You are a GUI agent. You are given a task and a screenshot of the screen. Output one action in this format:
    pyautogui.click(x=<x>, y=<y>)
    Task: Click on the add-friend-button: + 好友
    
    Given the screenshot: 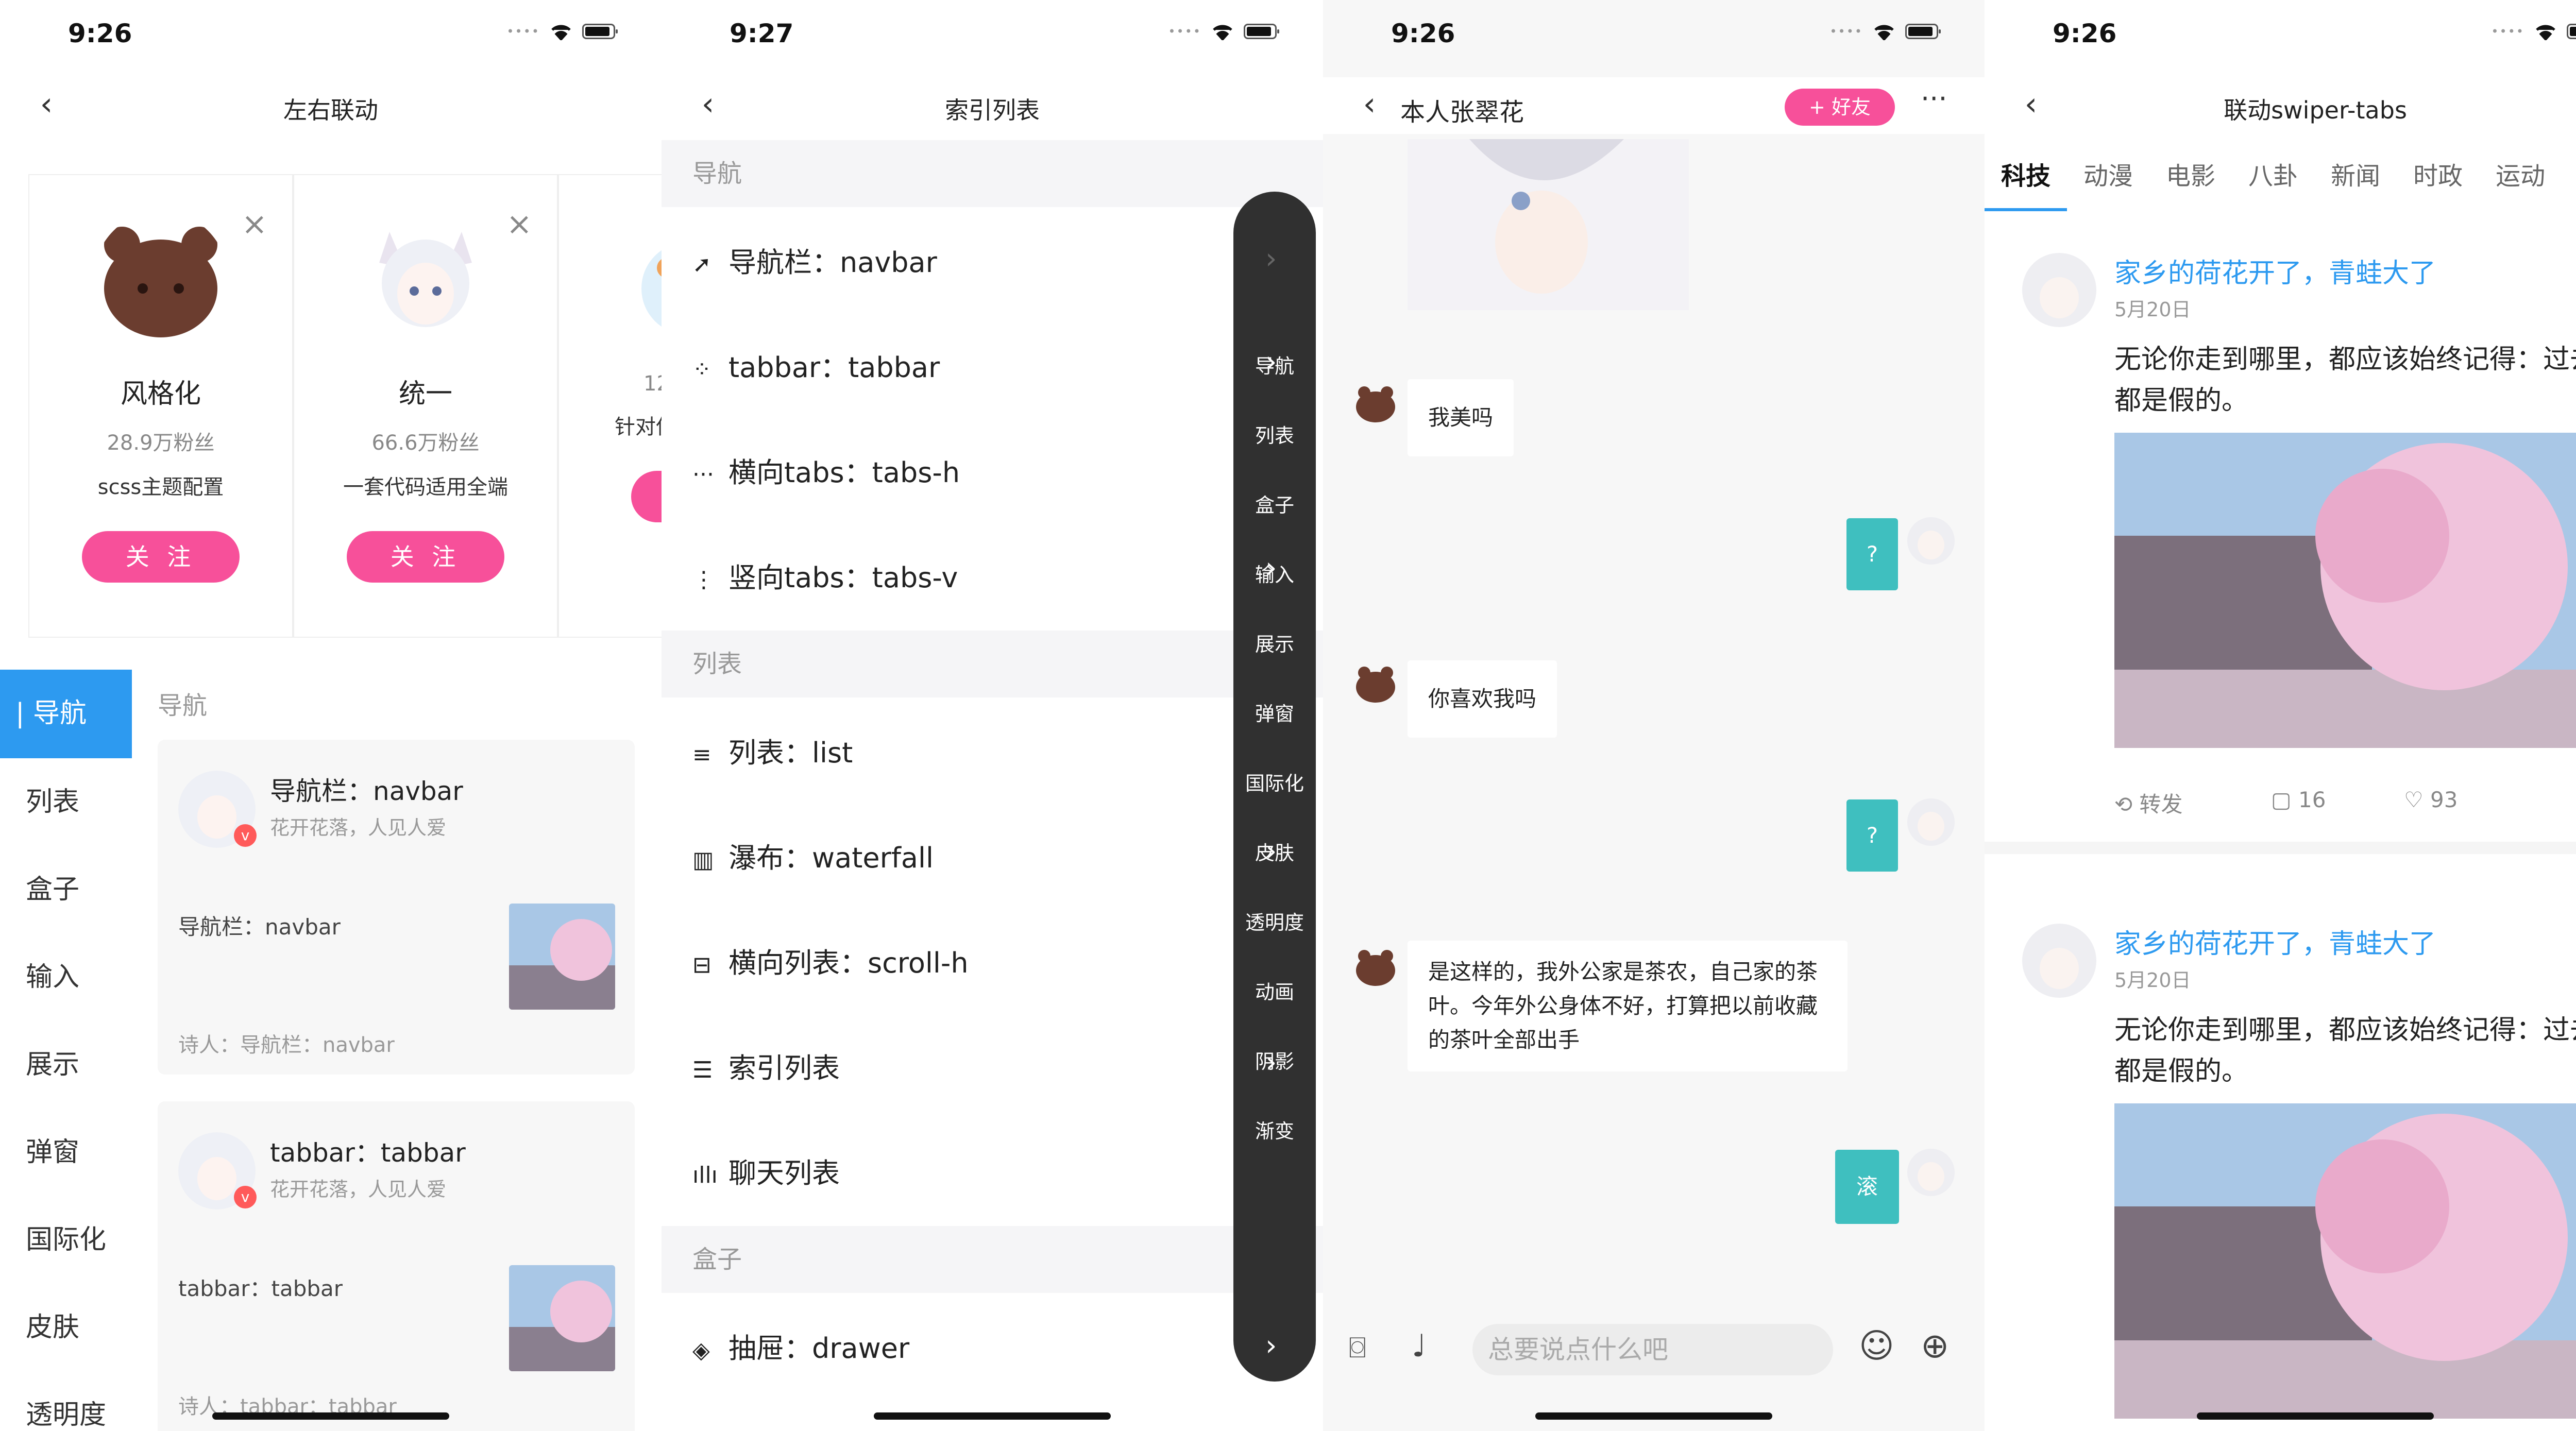 What is the action you would take?
    pyautogui.click(x=1840, y=107)
    